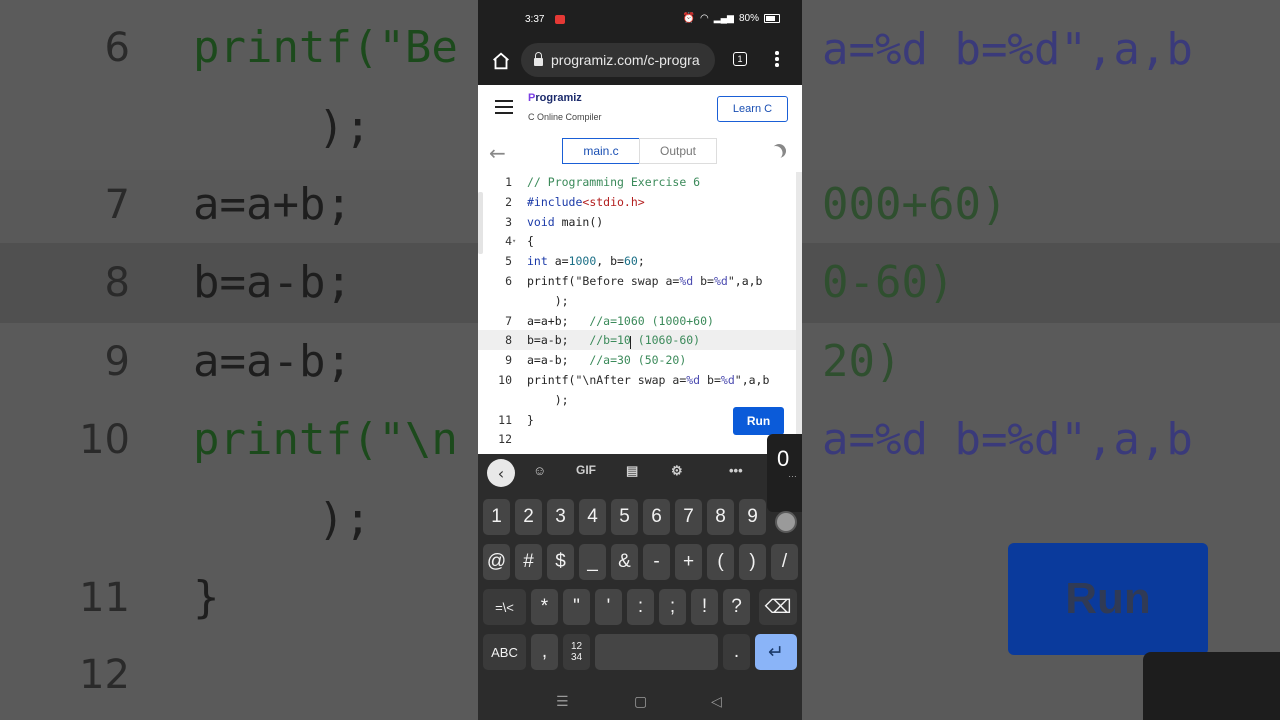 This screenshot has height=720, width=1280. What do you see at coordinates (508, 221) in the screenshot?
I see `line-number: 3` at bounding box center [508, 221].